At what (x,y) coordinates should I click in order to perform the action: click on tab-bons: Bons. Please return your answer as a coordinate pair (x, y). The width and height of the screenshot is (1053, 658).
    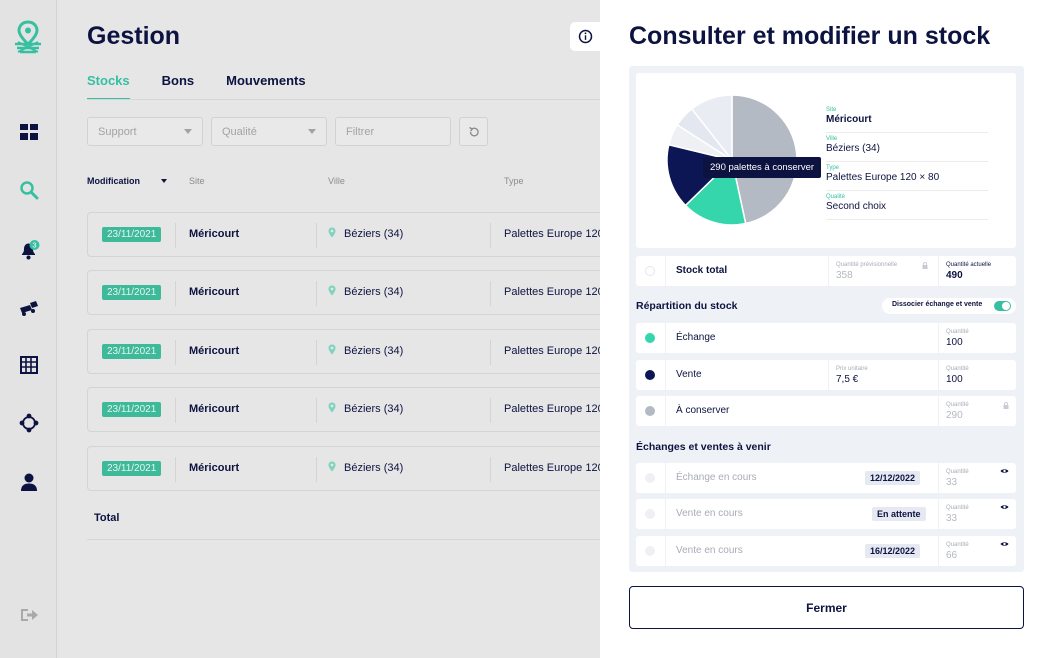
    Looking at the image, I should click on (178, 86).